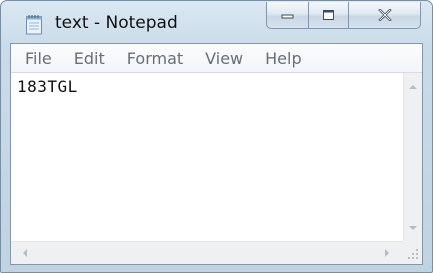  Describe the element at coordinates (34, 25) in the screenshot. I see `notepad-icon` at that location.